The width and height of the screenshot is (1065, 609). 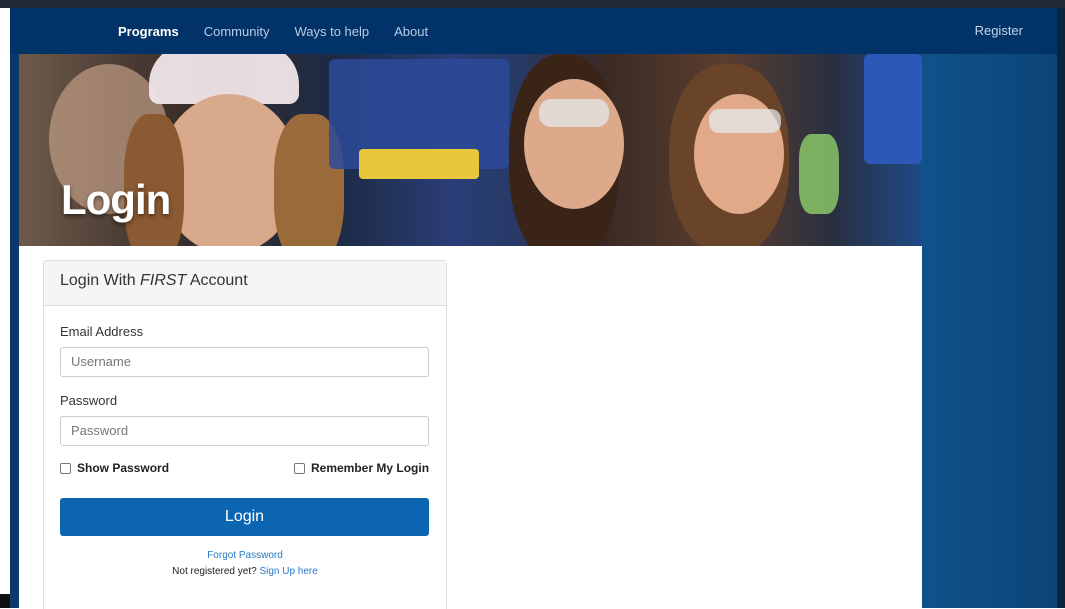 I want to click on register-link: Register, so click(x=999, y=31).